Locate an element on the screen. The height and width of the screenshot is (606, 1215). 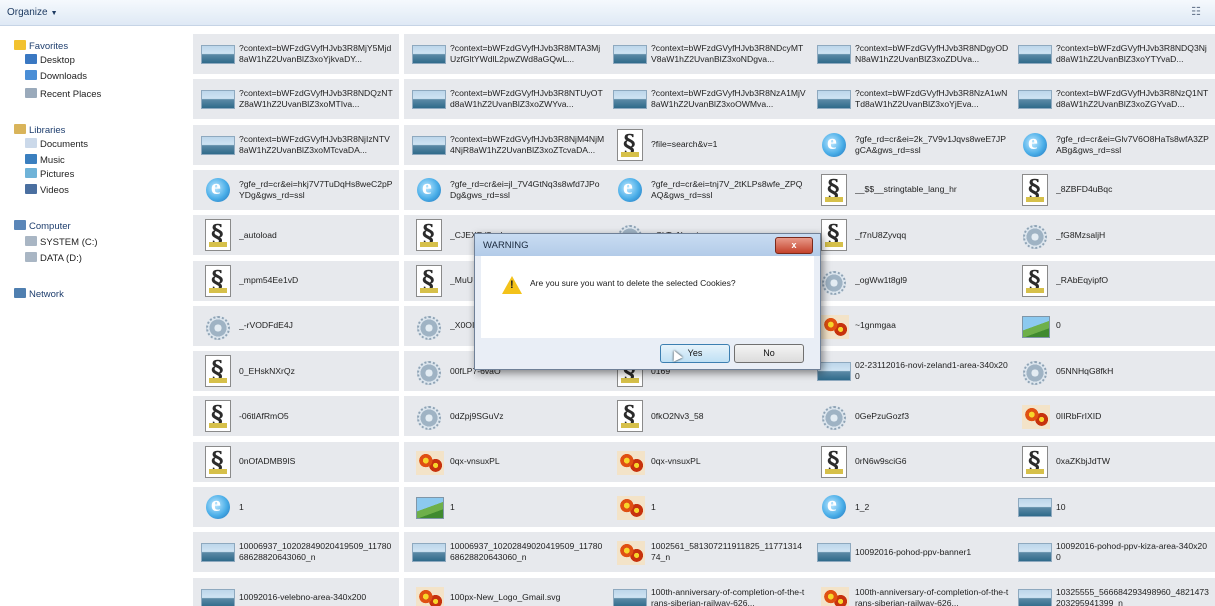
file-item: 1_2 is located at coordinates (912, 507).